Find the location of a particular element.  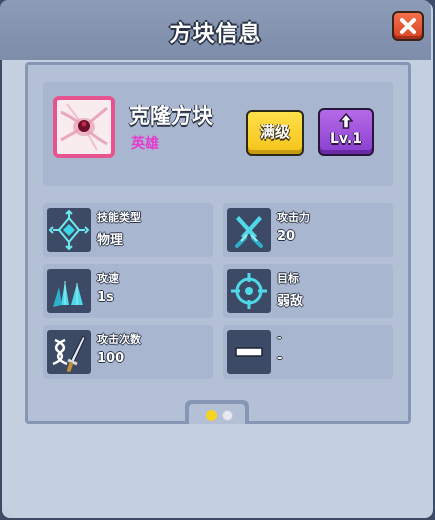

stat-attack-count: 攻击次数 100 is located at coordinates (128, 352).